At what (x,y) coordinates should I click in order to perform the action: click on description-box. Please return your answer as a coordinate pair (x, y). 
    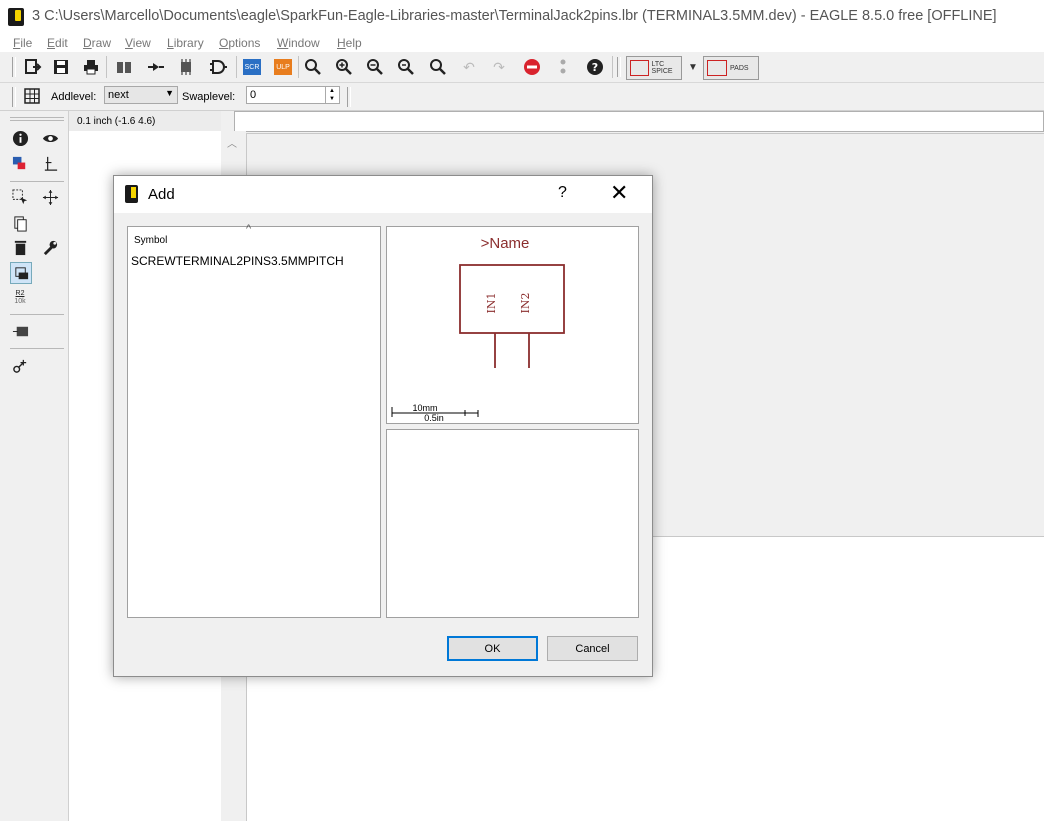
    Looking at the image, I should click on (512, 523).